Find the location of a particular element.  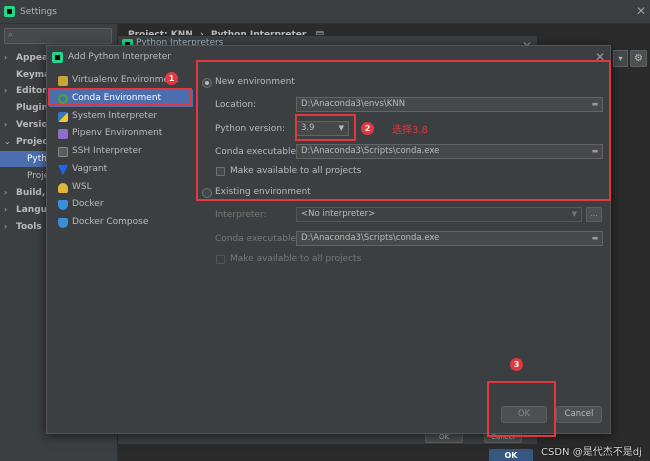

virtualenv-icon is located at coordinates (63, 80).